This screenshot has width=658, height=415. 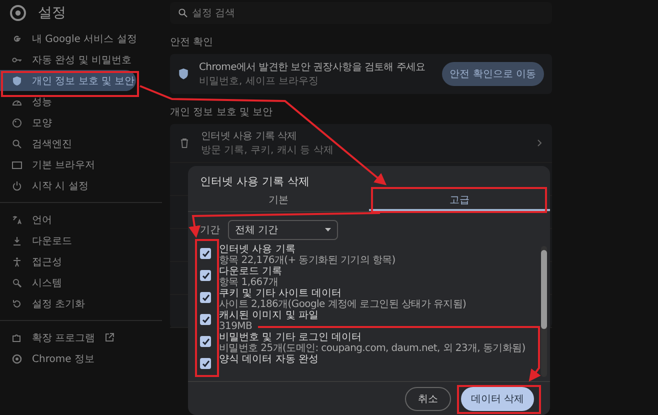 What do you see at coordinates (17, 261) in the screenshot?
I see `access-icon` at bounding box center [17, 261].